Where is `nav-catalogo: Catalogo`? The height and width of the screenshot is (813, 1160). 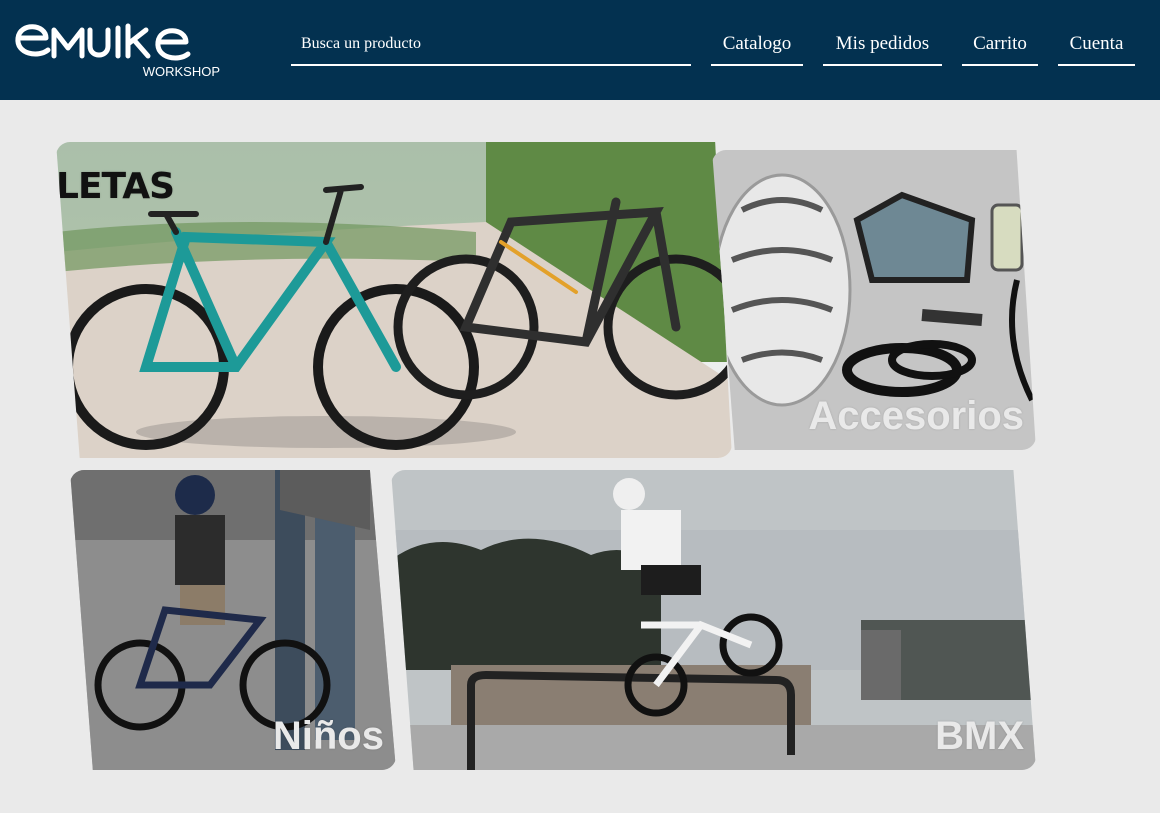 nav-catalogo: Catalogo is located at coordinates (757, 45).